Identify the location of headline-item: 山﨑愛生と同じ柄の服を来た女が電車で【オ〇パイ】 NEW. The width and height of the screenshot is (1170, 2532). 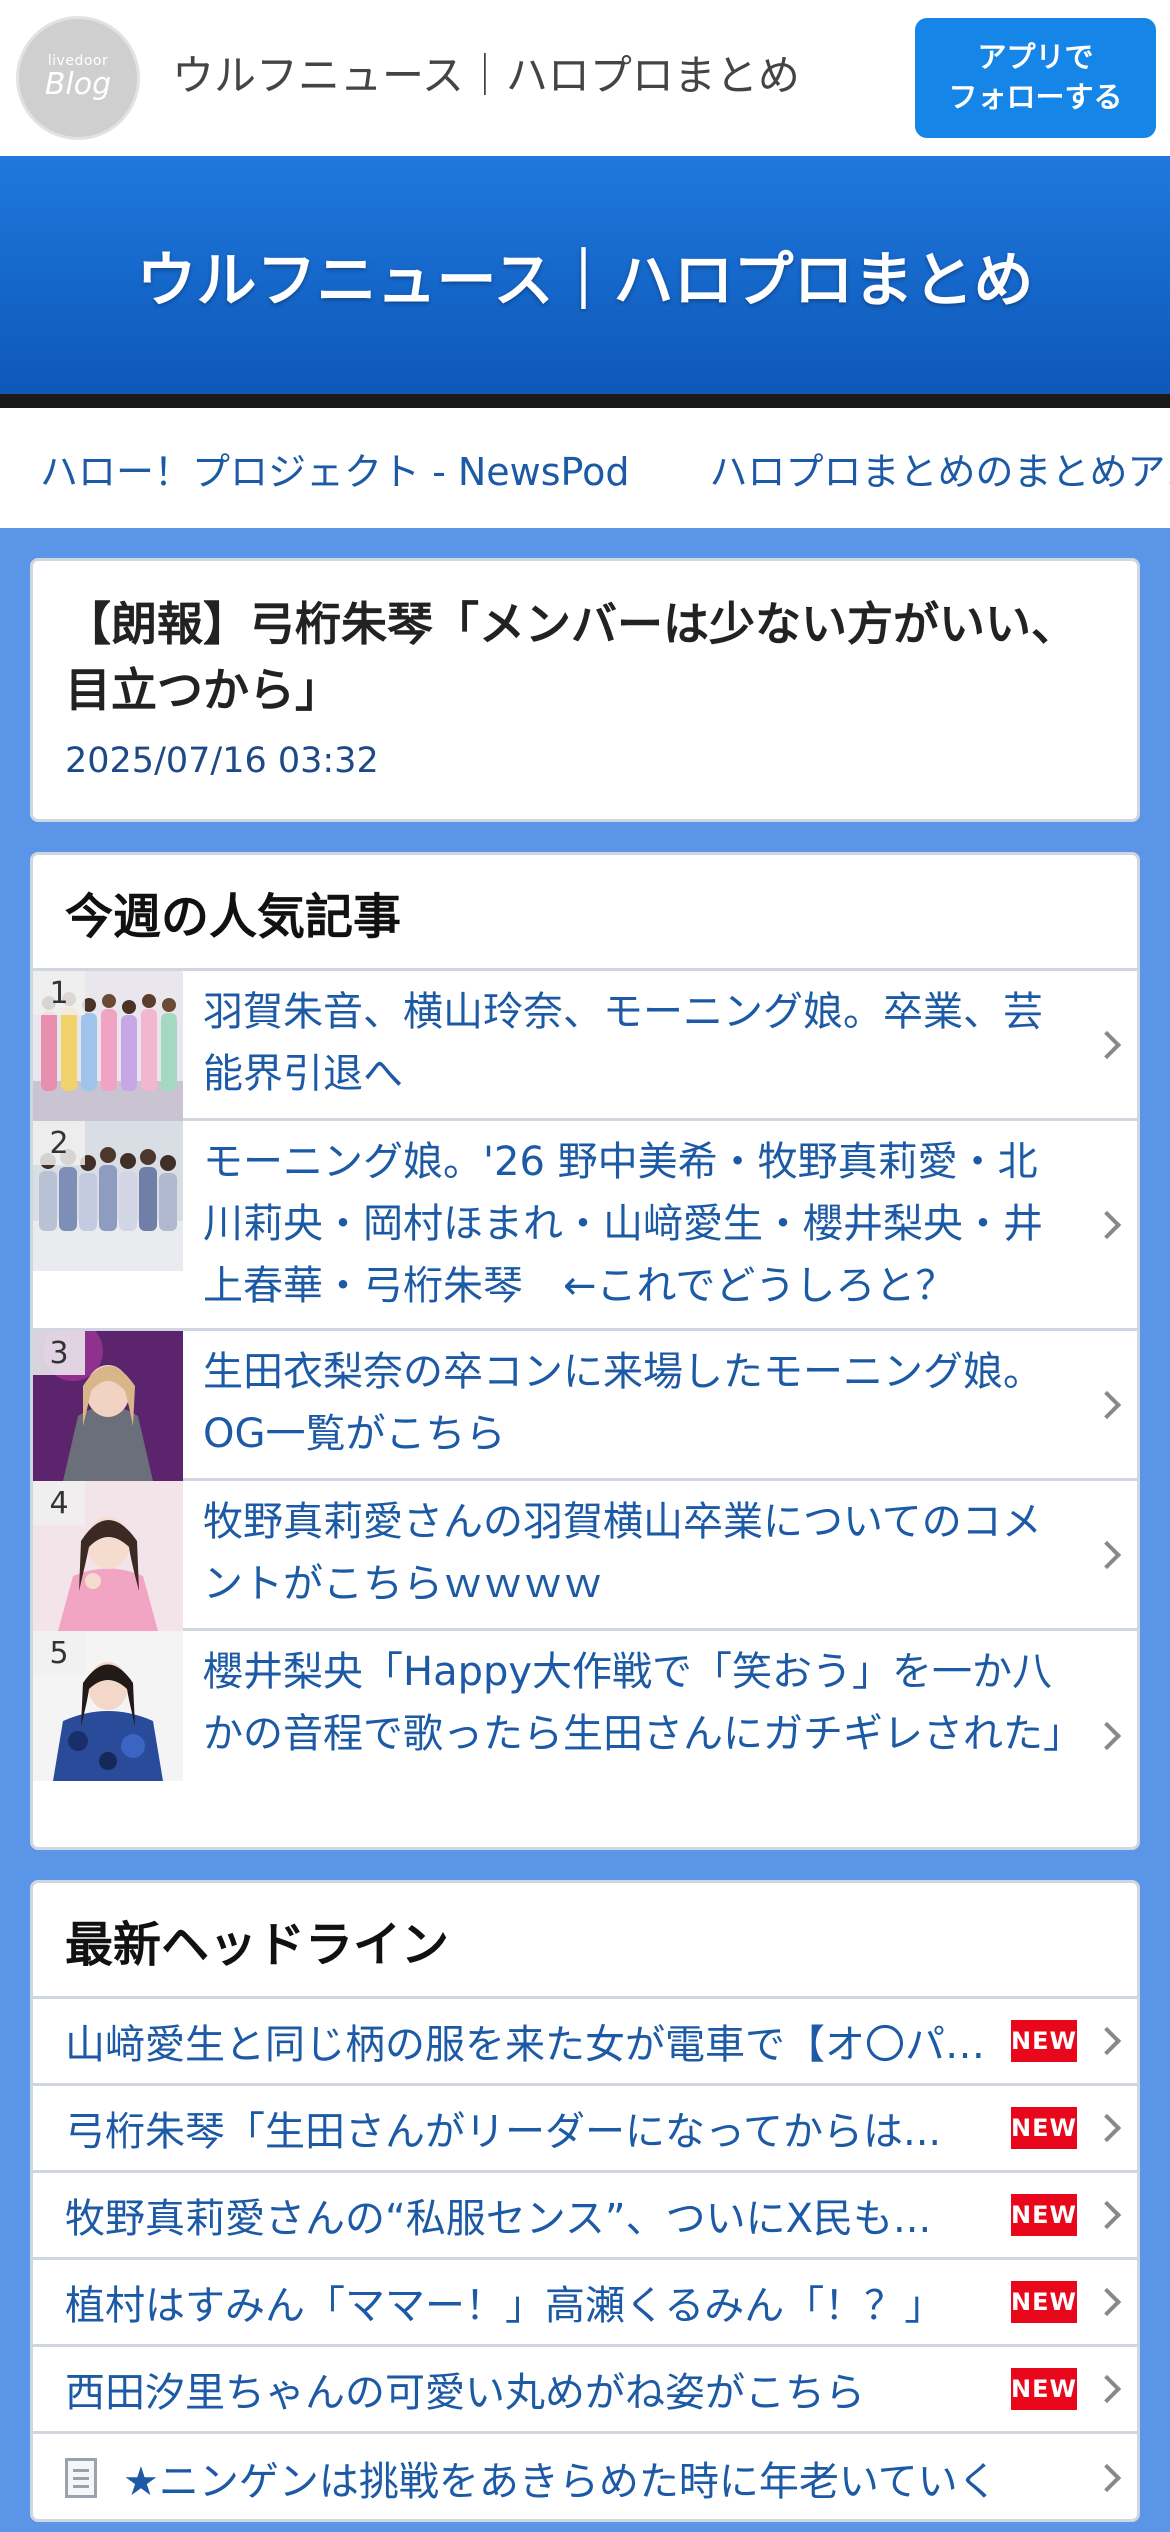
(585, 2042).